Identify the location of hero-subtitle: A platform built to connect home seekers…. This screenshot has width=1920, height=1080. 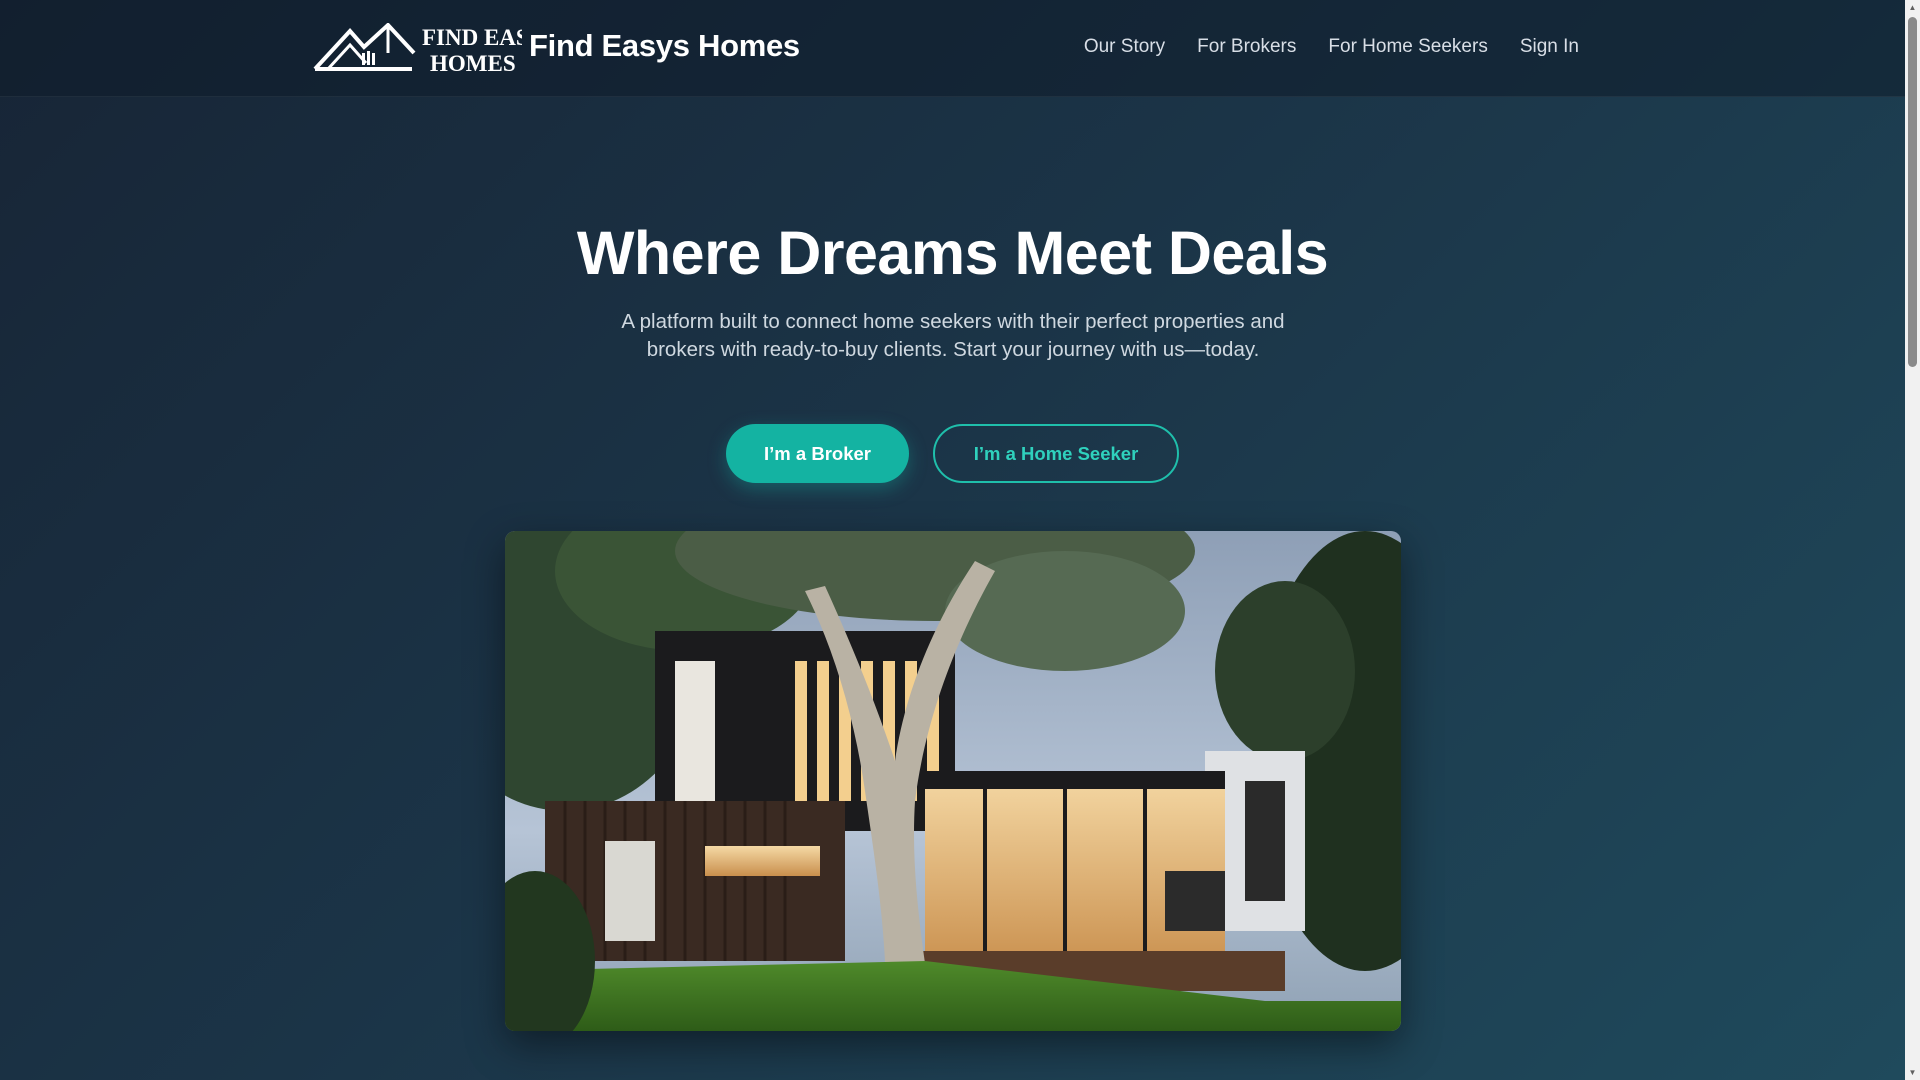
(953, 335).